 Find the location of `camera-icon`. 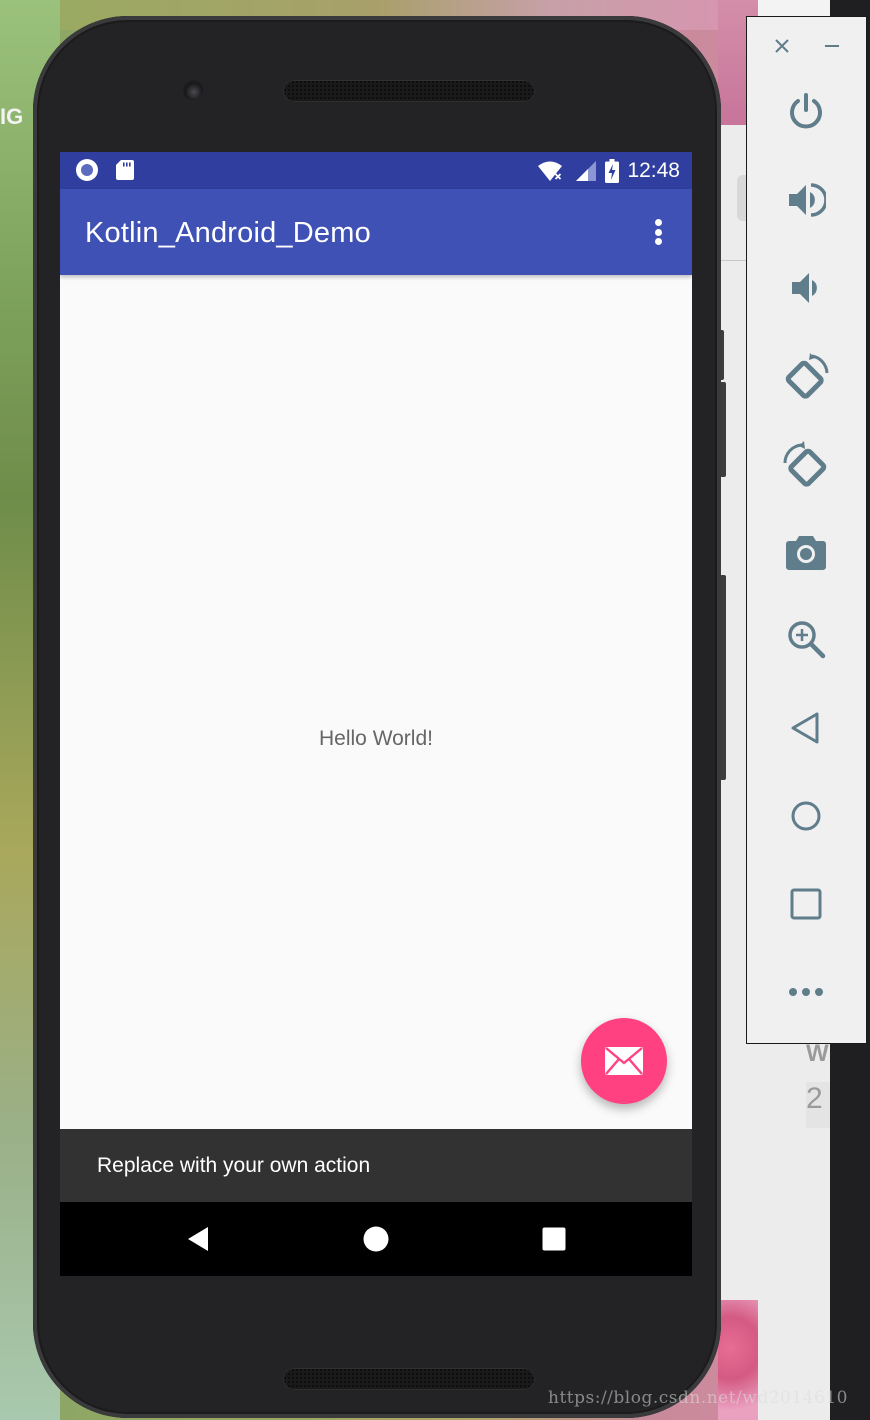

camera-icon is located at coordinates (806, 553).